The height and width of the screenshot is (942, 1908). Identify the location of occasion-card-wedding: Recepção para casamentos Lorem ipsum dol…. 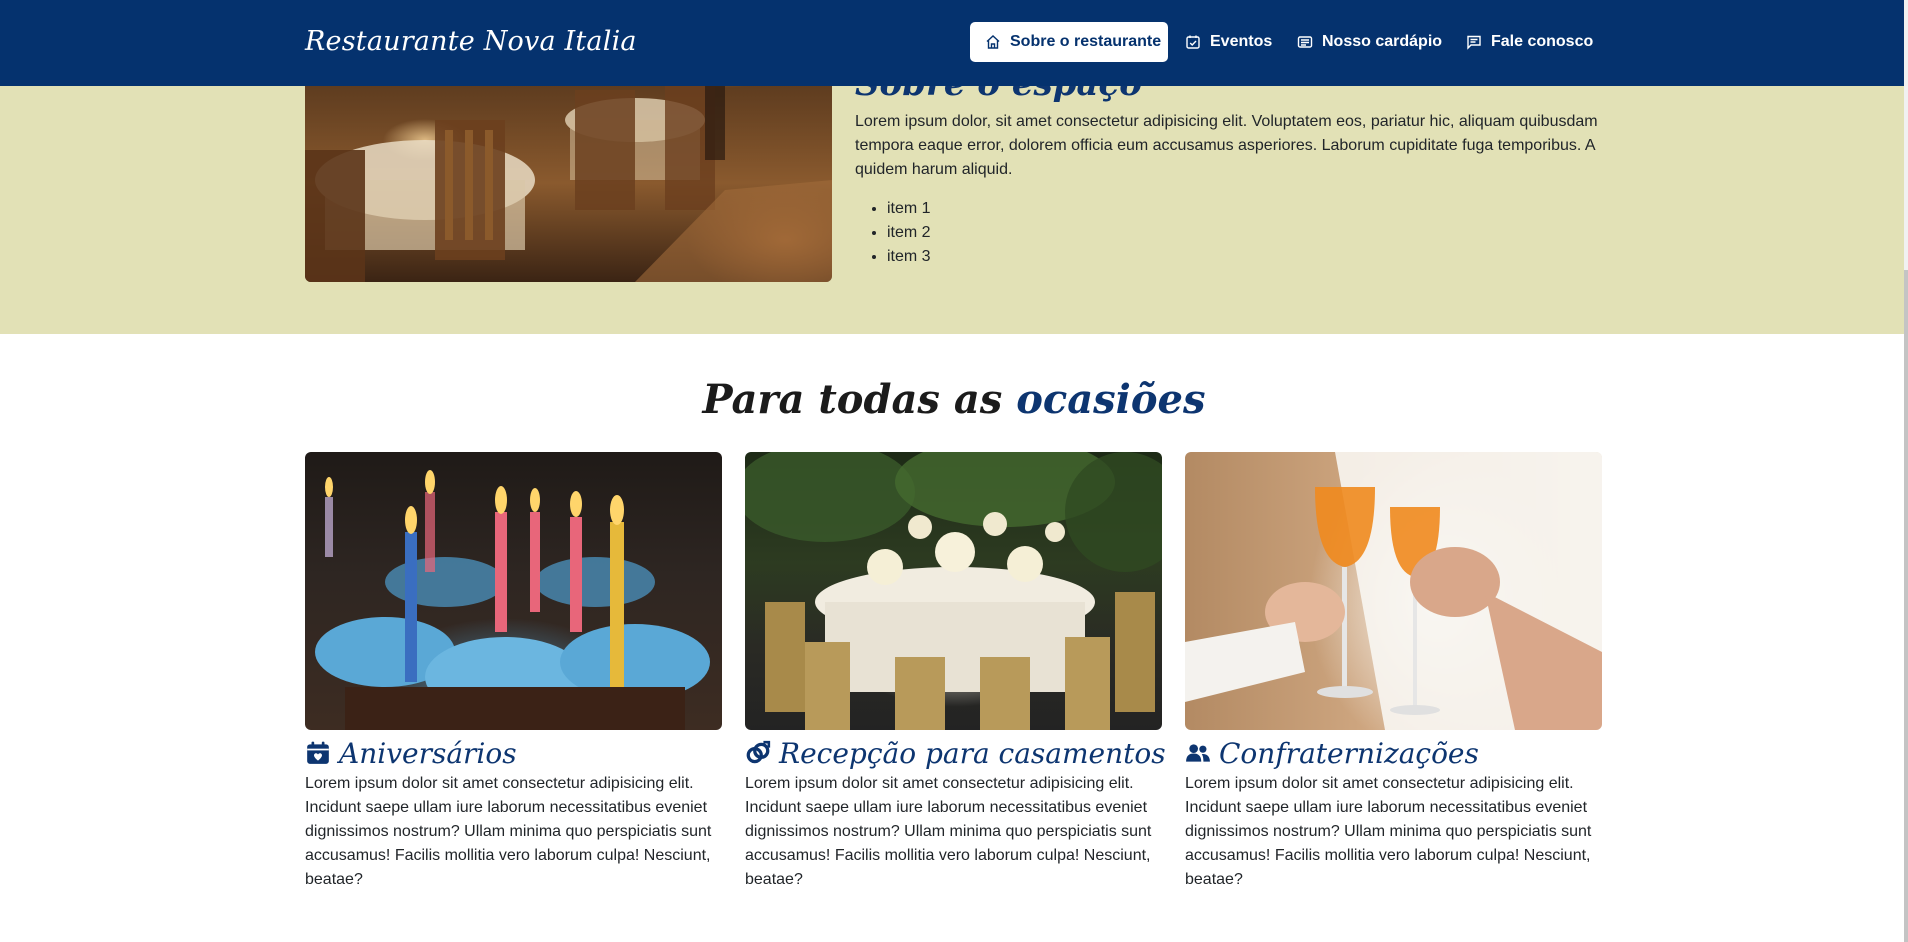
(955, 672).